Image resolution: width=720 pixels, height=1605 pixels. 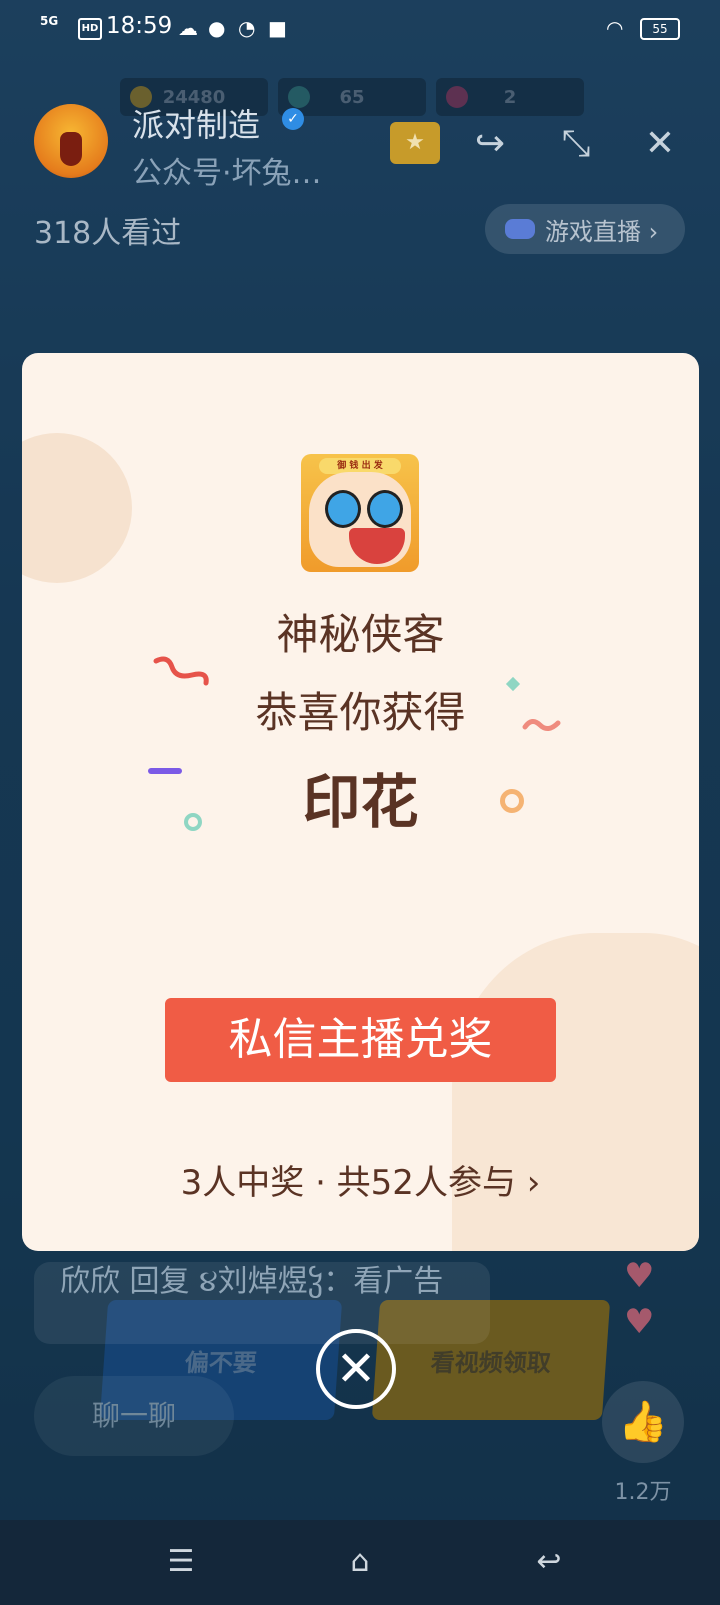 What do you see at coordinates (217, 28) in the screenshot?
I see `wechat-icon: ●` at bounding box center [217, 28].